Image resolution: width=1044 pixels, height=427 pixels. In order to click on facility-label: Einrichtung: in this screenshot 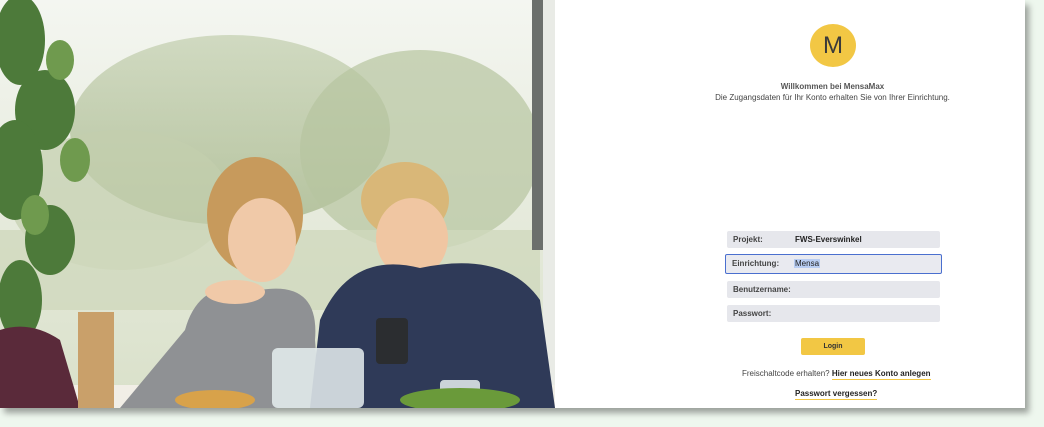, I will do `click(756, 263)`.